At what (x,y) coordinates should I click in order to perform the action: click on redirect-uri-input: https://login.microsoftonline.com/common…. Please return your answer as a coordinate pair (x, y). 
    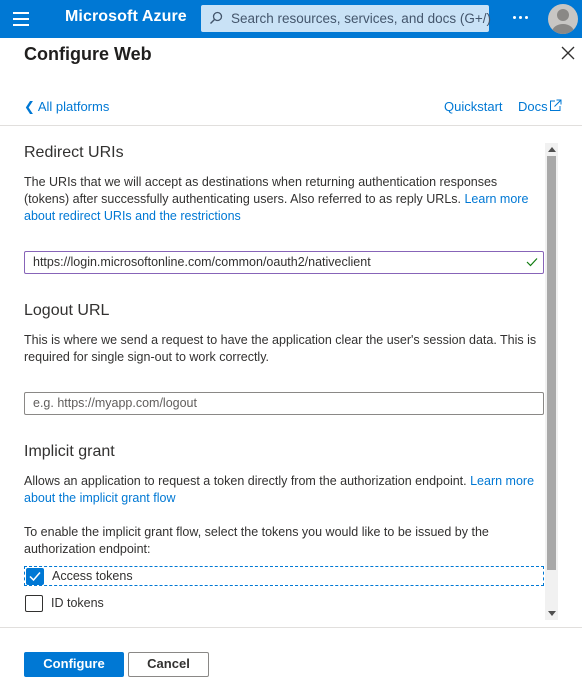
    Looking at the image, I should click on (284, 262).